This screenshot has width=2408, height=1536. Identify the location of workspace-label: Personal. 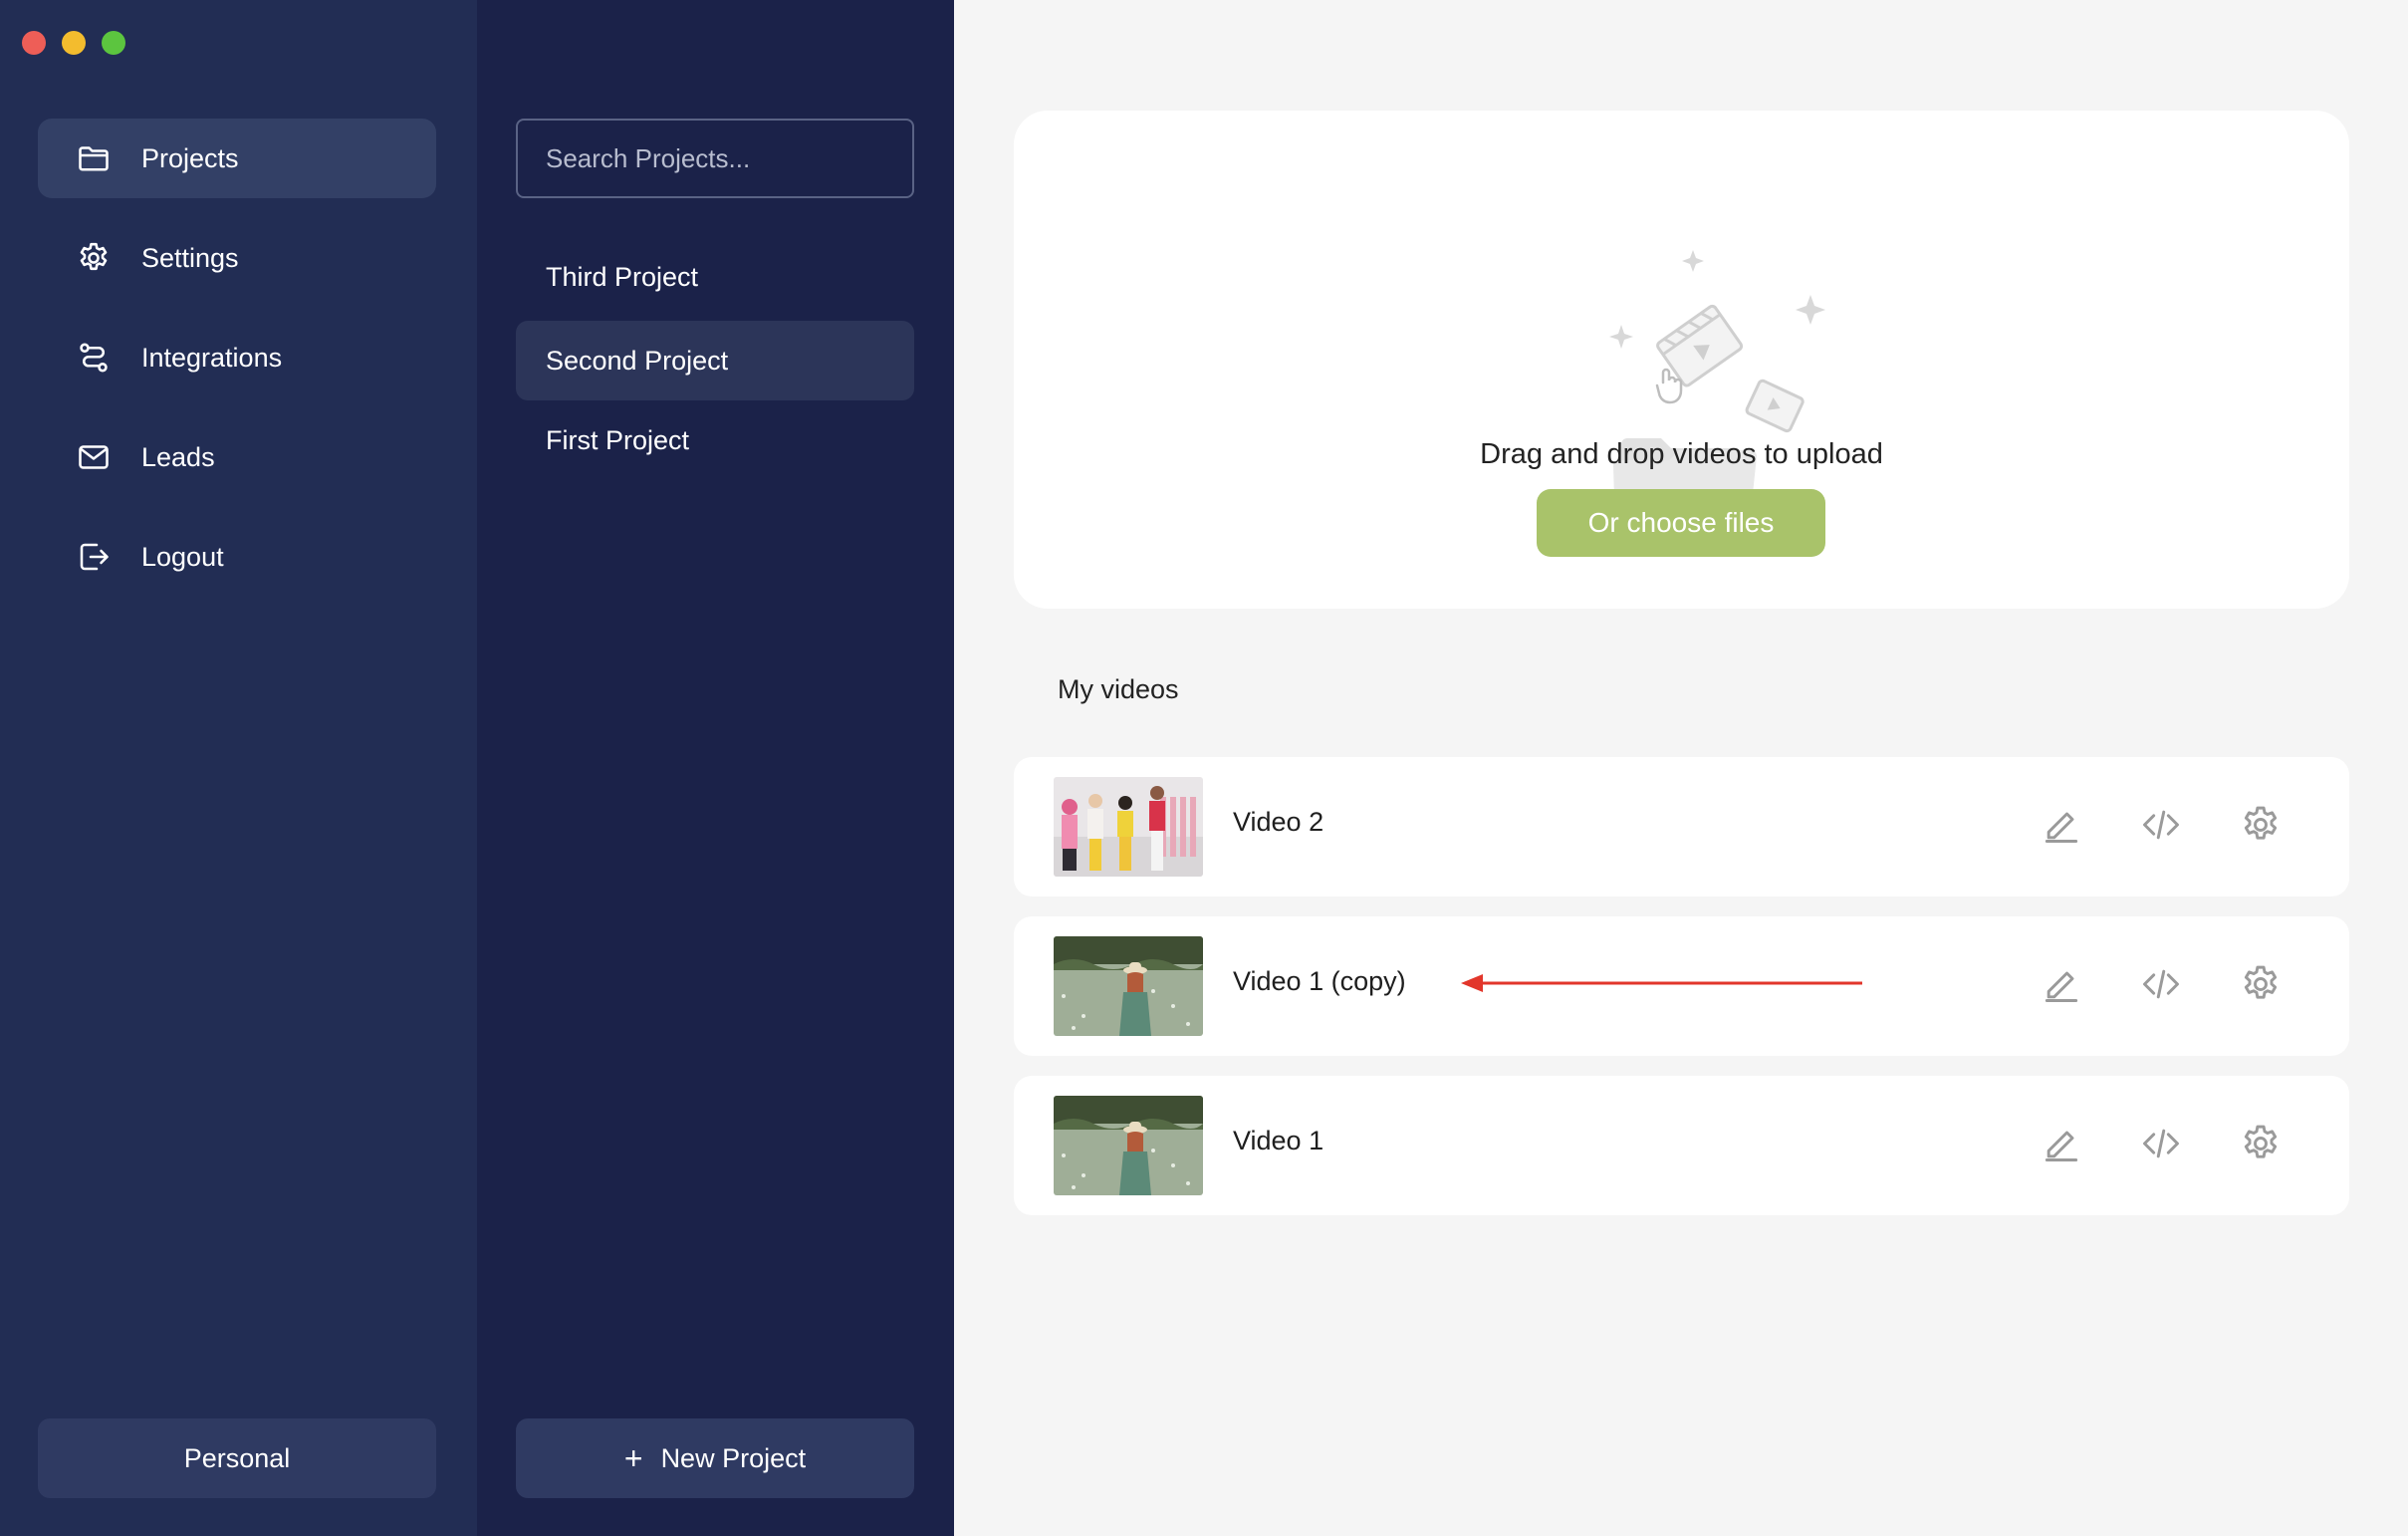
(237, 1457).